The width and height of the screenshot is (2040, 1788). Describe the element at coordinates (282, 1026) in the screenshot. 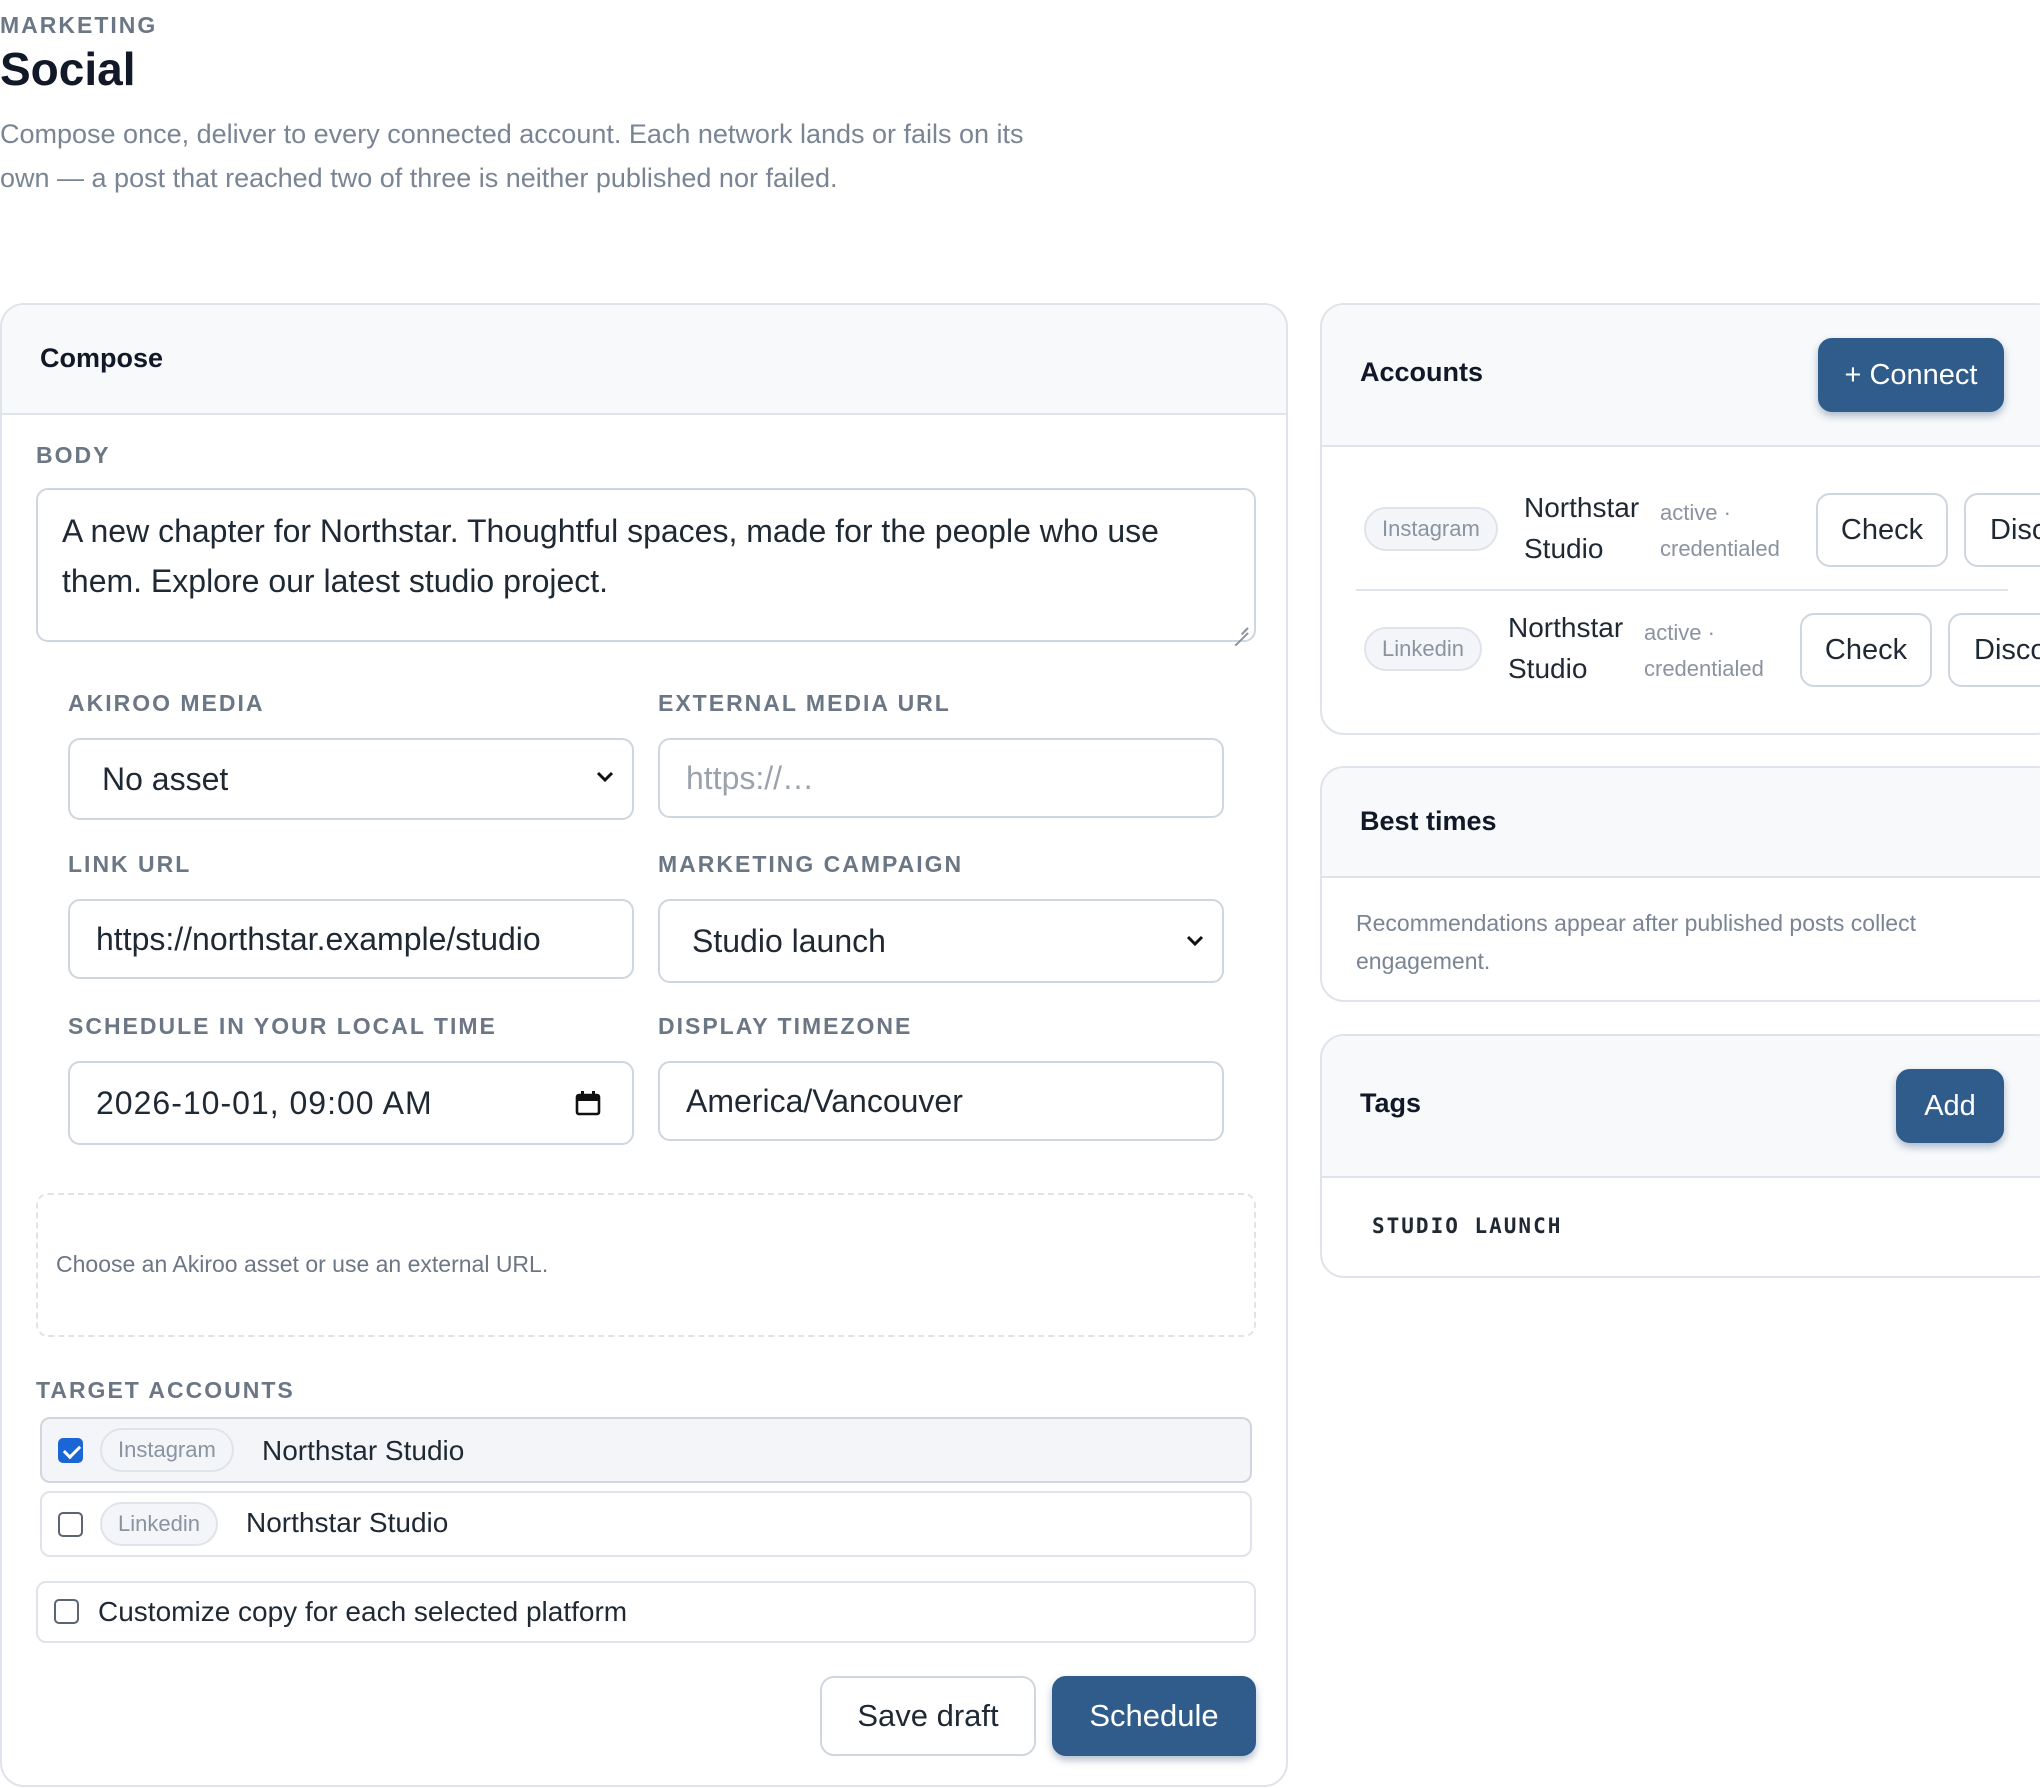

I see `schedule-label: SCHEDULE IN YOUR LOCAL TIME` at that location.